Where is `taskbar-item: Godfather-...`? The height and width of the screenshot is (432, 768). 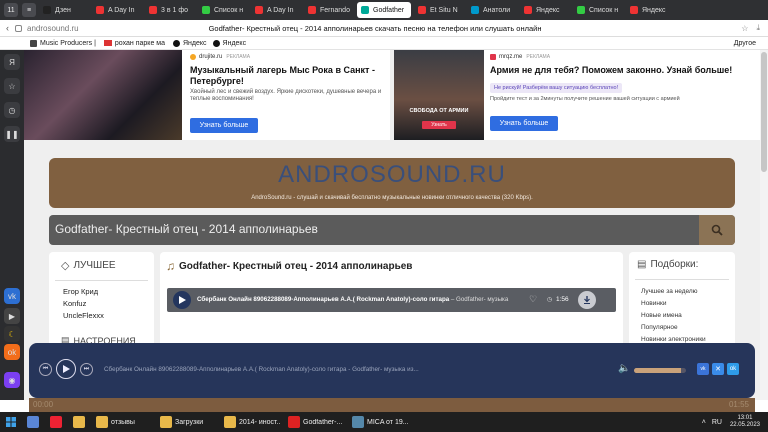
taskbar-item: Godfather-... is located at coordinates (316, 422).